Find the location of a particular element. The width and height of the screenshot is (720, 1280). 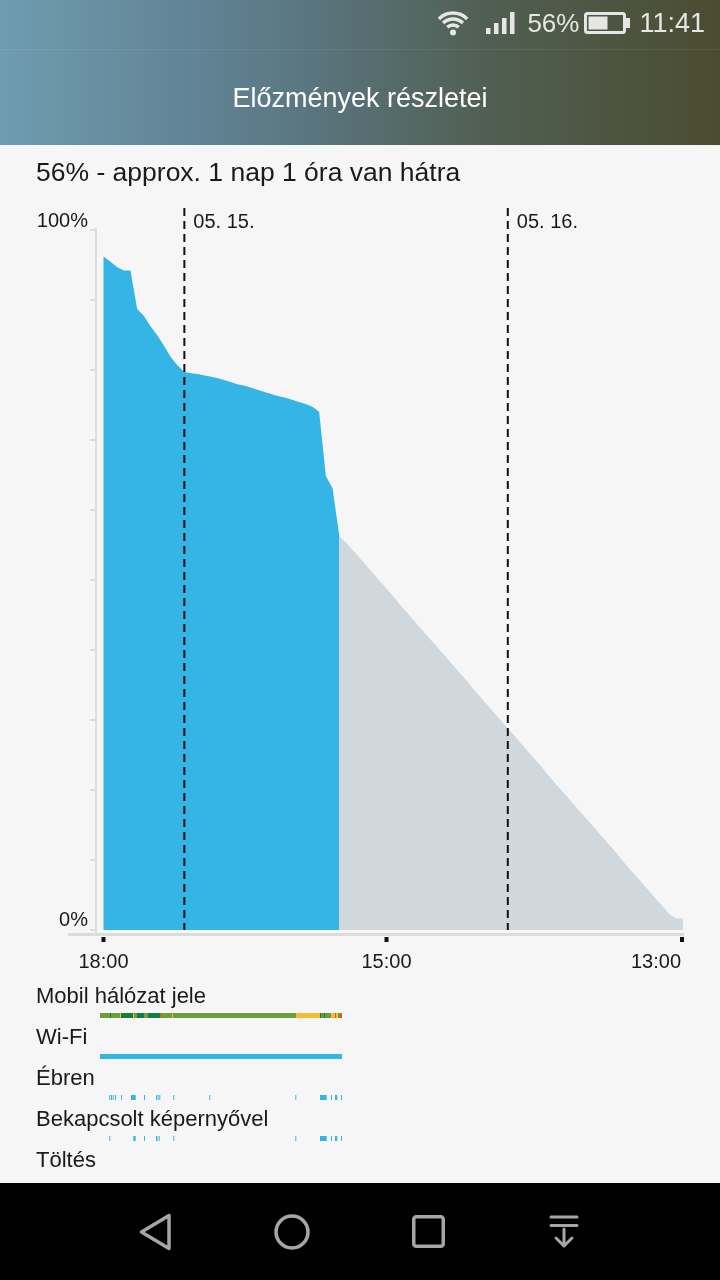

y-tick-label: 0% is located at coordinates (73, 918).